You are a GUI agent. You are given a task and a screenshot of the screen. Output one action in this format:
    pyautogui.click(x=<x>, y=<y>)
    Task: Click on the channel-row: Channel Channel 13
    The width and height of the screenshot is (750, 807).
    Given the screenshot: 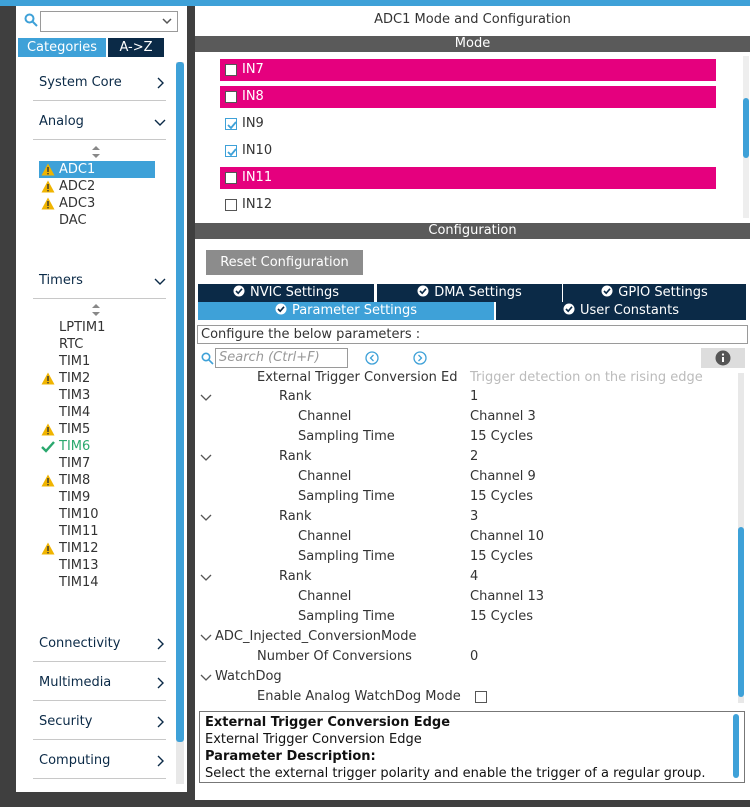 What is the action you would take?
    pyautogui.click(x=469, y=597)
    